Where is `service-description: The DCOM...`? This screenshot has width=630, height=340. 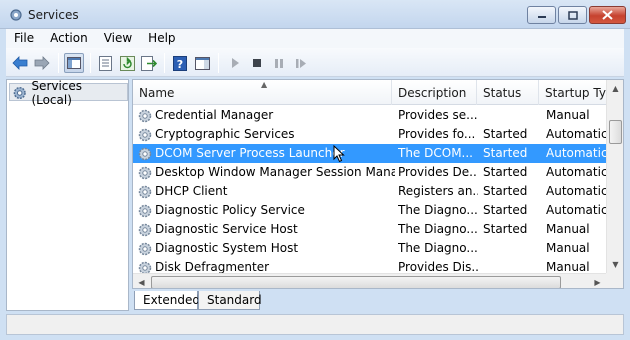
service-description: The DCOM... is located at coordinates (435, 153).